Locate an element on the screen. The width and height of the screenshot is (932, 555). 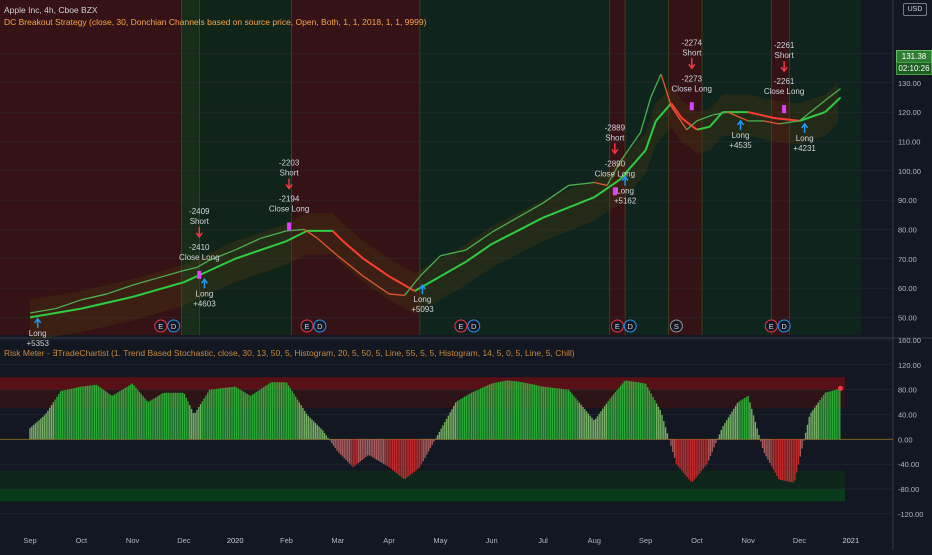
close-label: Close Long is located at coordinates (289, 208).